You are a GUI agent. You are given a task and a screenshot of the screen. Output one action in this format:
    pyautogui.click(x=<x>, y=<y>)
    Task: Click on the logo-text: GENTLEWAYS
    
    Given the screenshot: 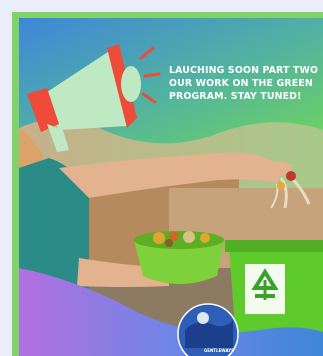 What is the action you would take?
    pyautogui.click(x=219, y=350)
    